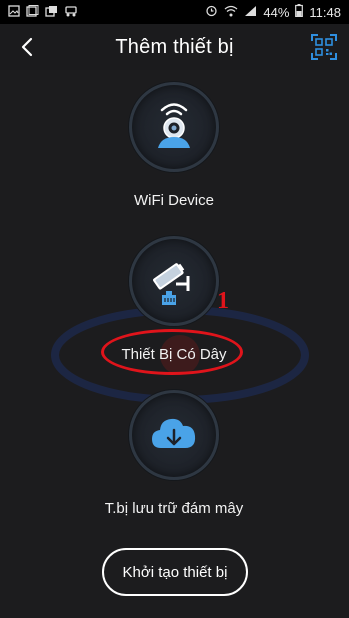 This screenshot has height=618, width=349. I want to click on option-label: WiFi Device, so click(173, 200).